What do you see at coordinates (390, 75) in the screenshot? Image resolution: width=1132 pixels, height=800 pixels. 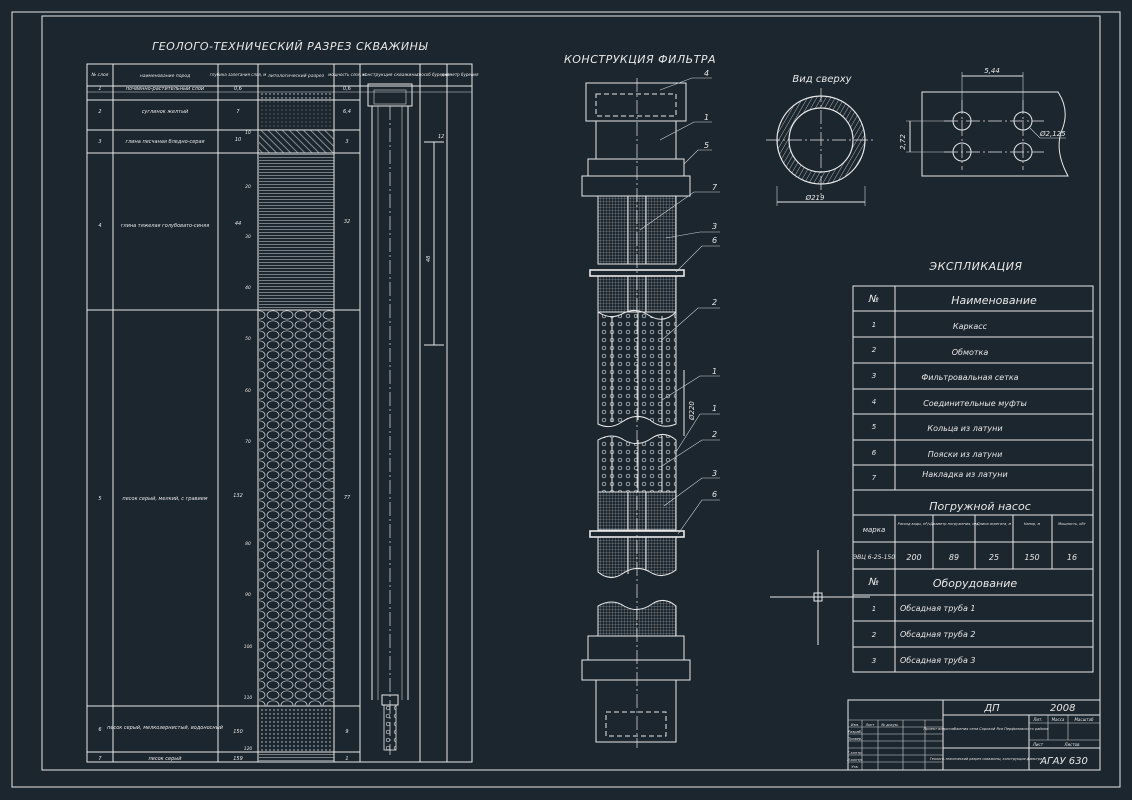 I see `section-header-construct: конструкция скважины` at bounding box center [390, 75].